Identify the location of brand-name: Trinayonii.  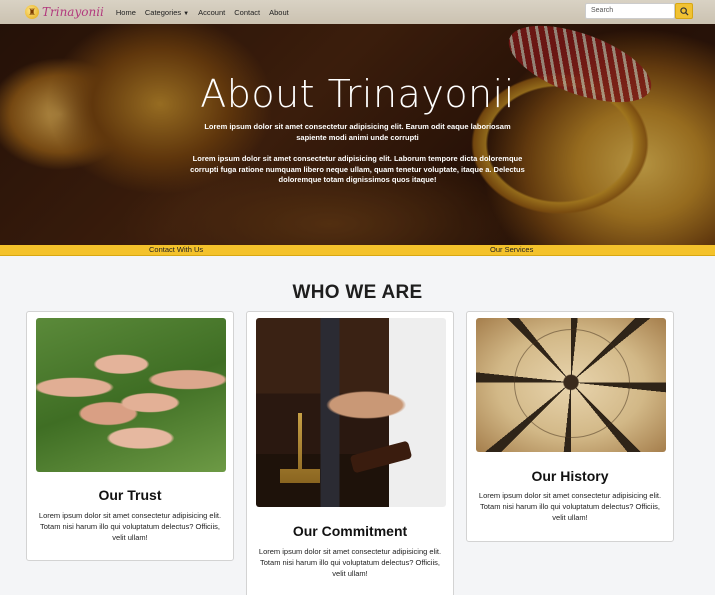
(73, 12).